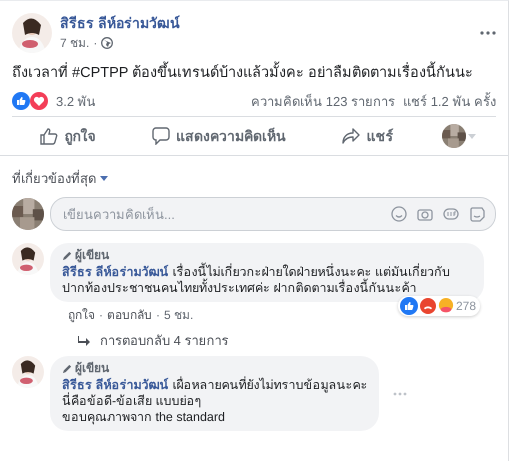 This screenshot has height=461, width=516. I want to click on thumbs-up-icon, so click(49, 136).